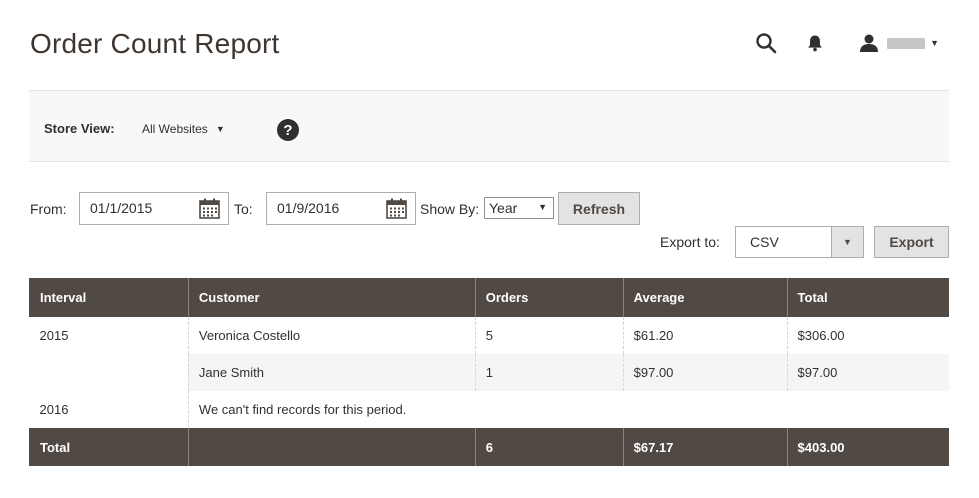  What do you see at coordinates (503, 208) in the screenshot?
I see `show-by-value: Year` at bounding box center [503, 208].